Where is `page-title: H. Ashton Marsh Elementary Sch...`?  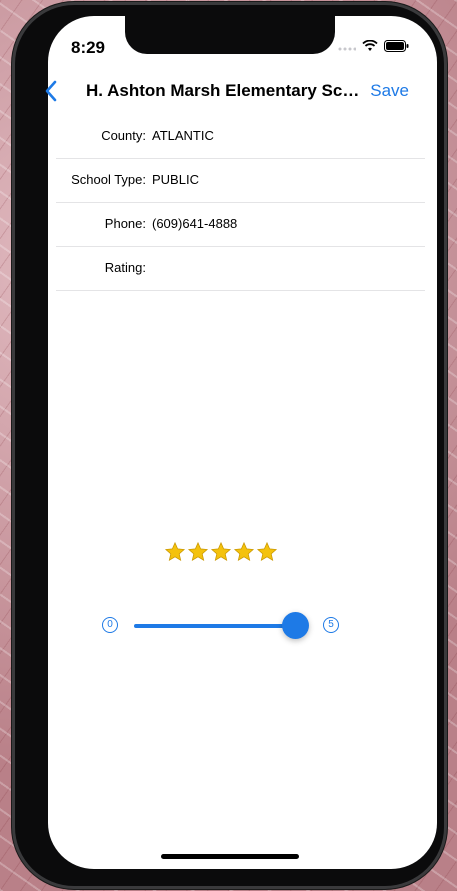
page-title: H. Ashton Marsh Elementary Sch... is located at coordinates (226, 90).